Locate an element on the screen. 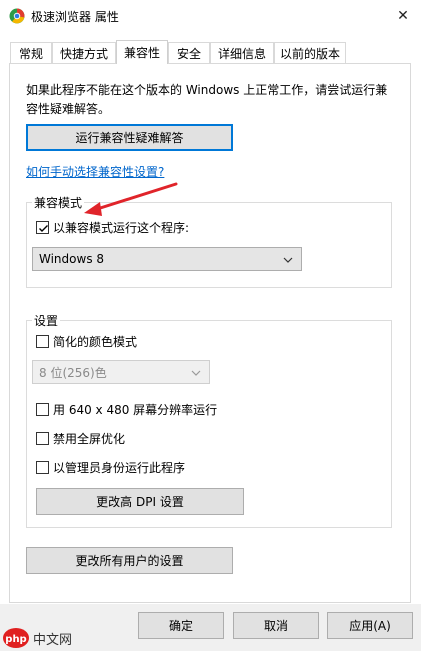 This screenshot has height=651, width=421. run-troubleshooter-button: 运行兼容性疑难解答 is located at coordinates (129, 137).